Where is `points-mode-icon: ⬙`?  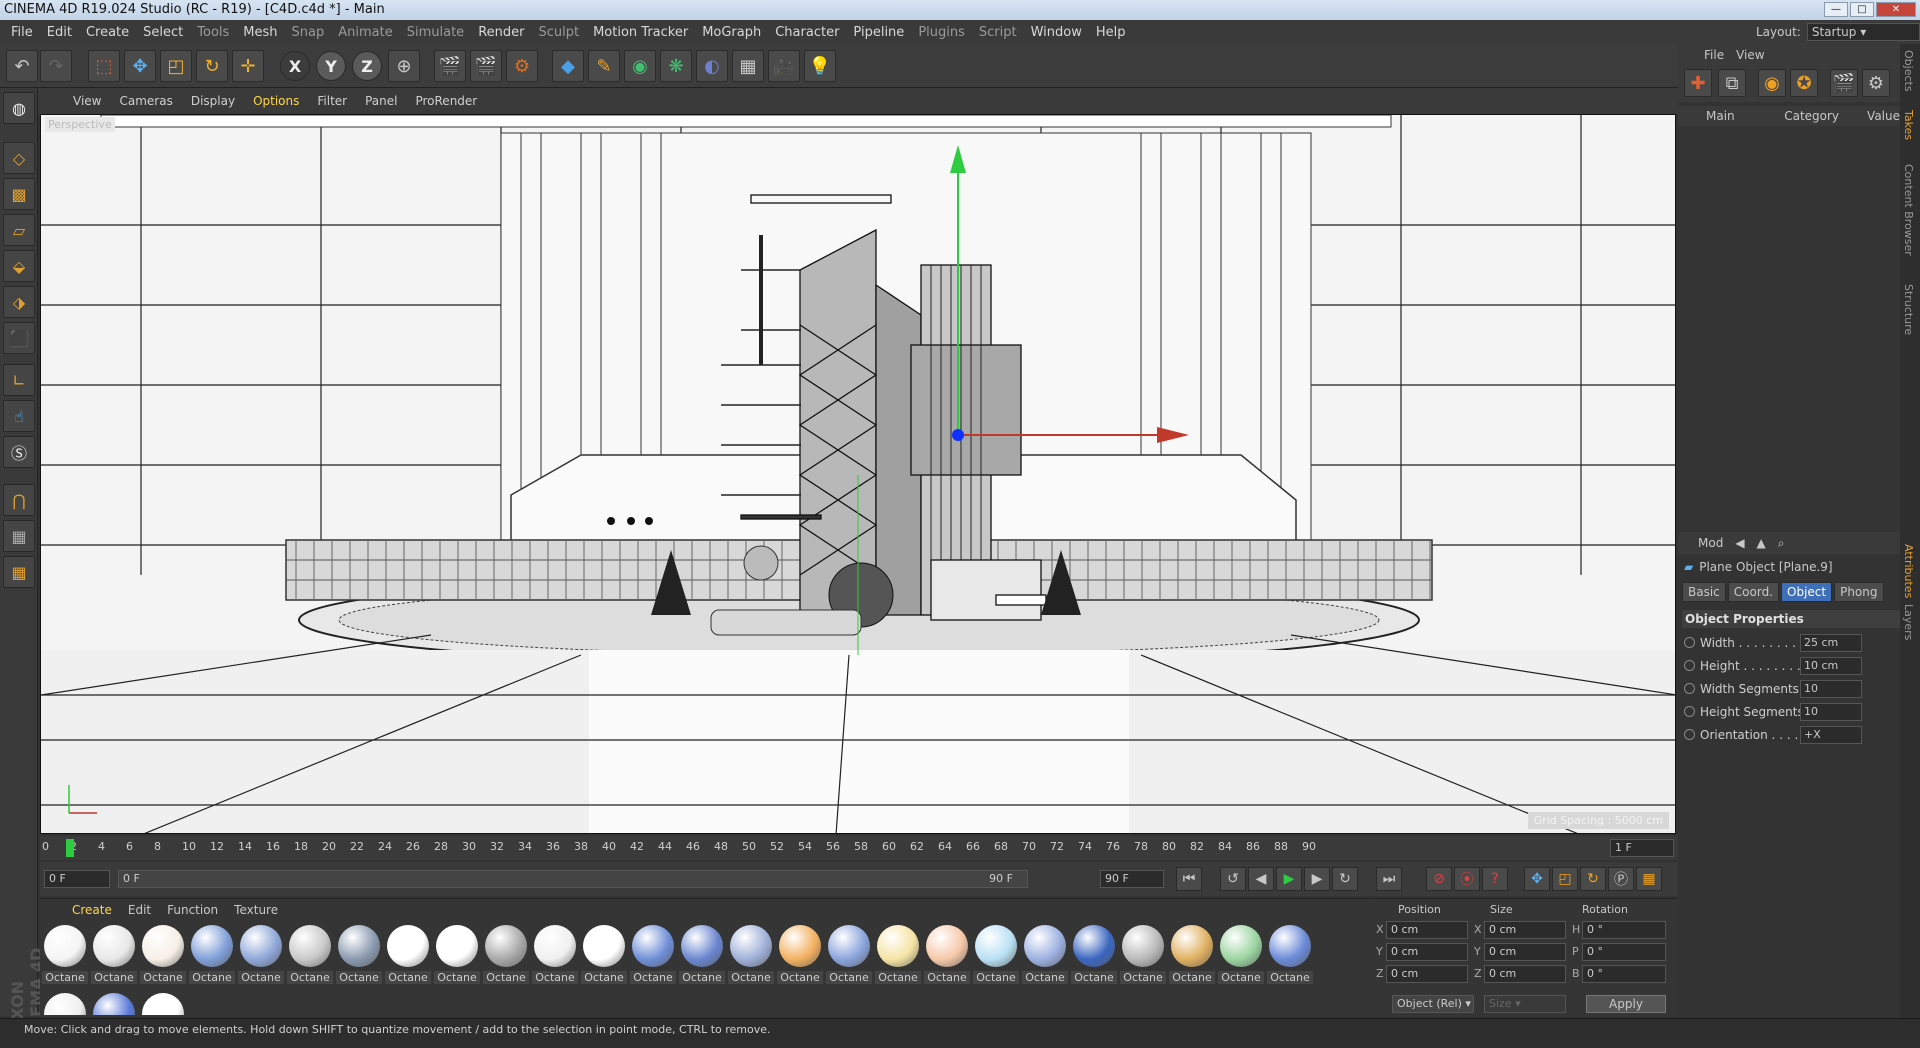
points-mode-icon: ⬙ is located at coordinates (19, 266).